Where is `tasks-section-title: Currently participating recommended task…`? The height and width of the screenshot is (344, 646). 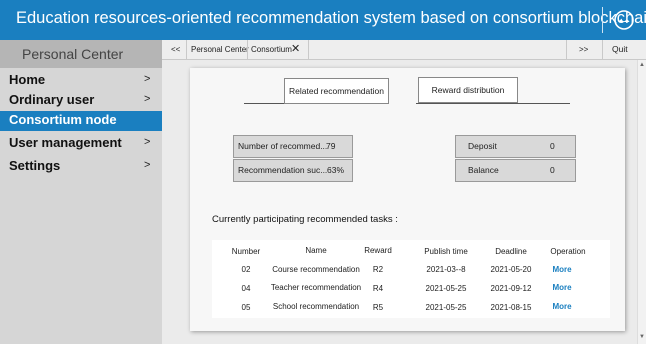
tasks-section-title: Currently participating recommended task… is located at coordinates (305, 219).